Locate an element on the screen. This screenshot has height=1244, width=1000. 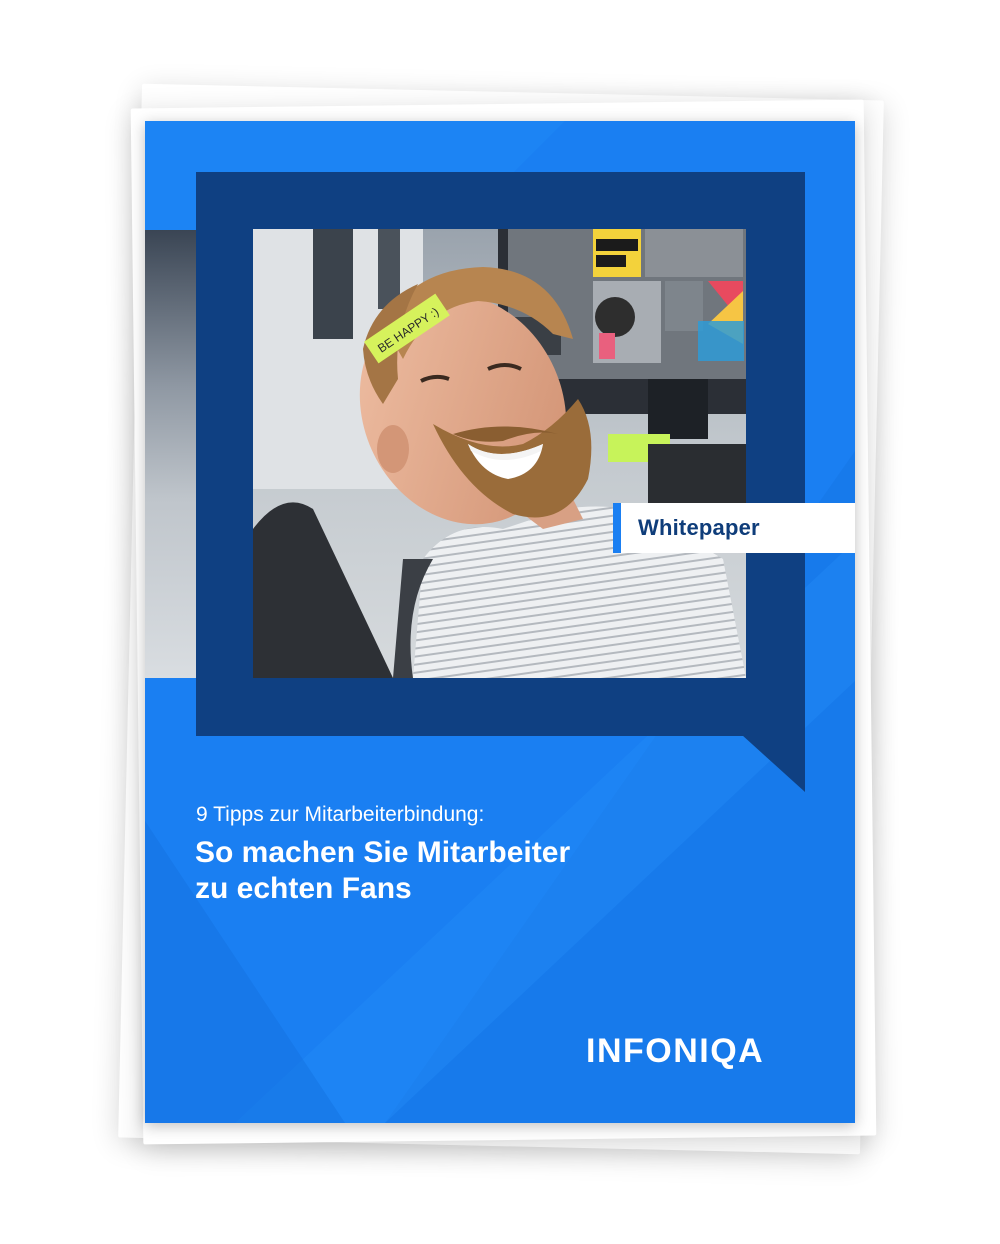
whitepaper-badge: Whitepaper is located at coordinates (734, 528).